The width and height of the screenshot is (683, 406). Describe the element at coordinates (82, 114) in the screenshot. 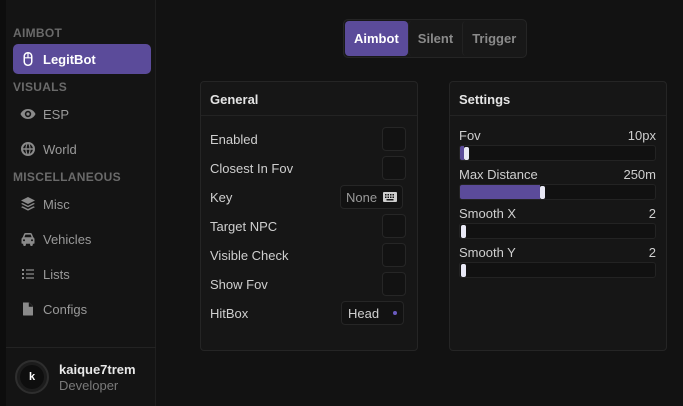

I see `sidebar-item-esp: ESP` at that location.